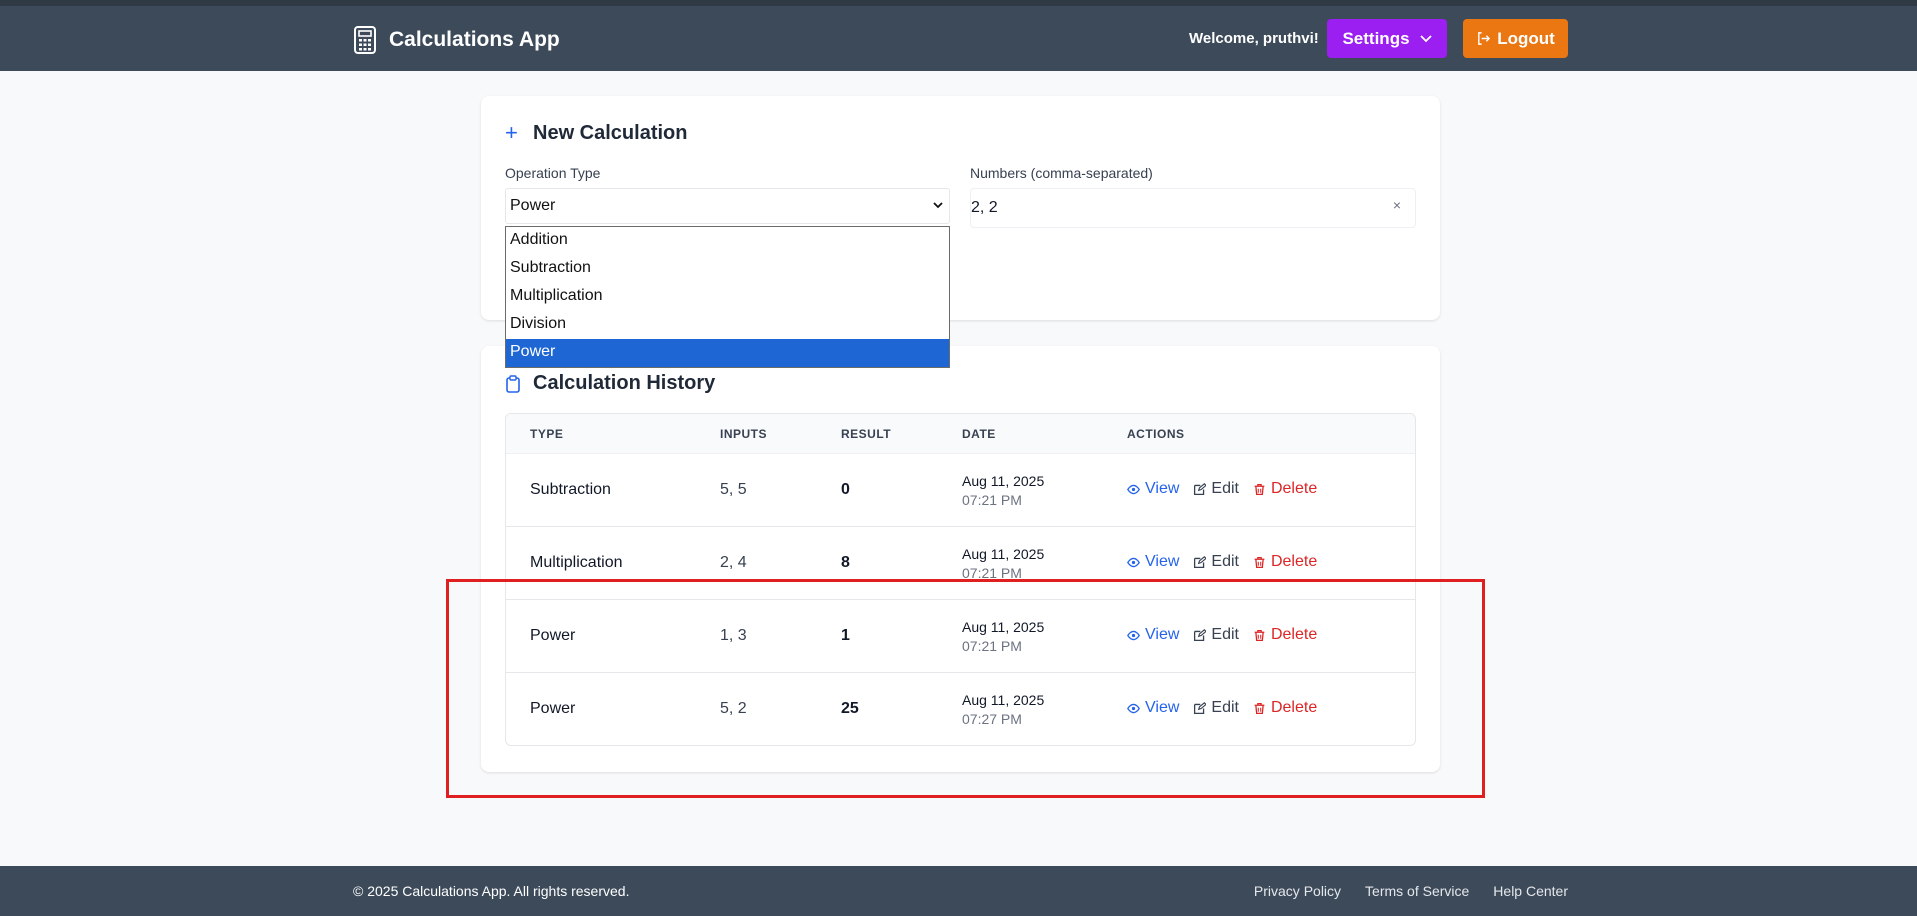 This screenshot has width=1917, height=916. I want to click on col-inputs: INPUTS, so click(744, 434).